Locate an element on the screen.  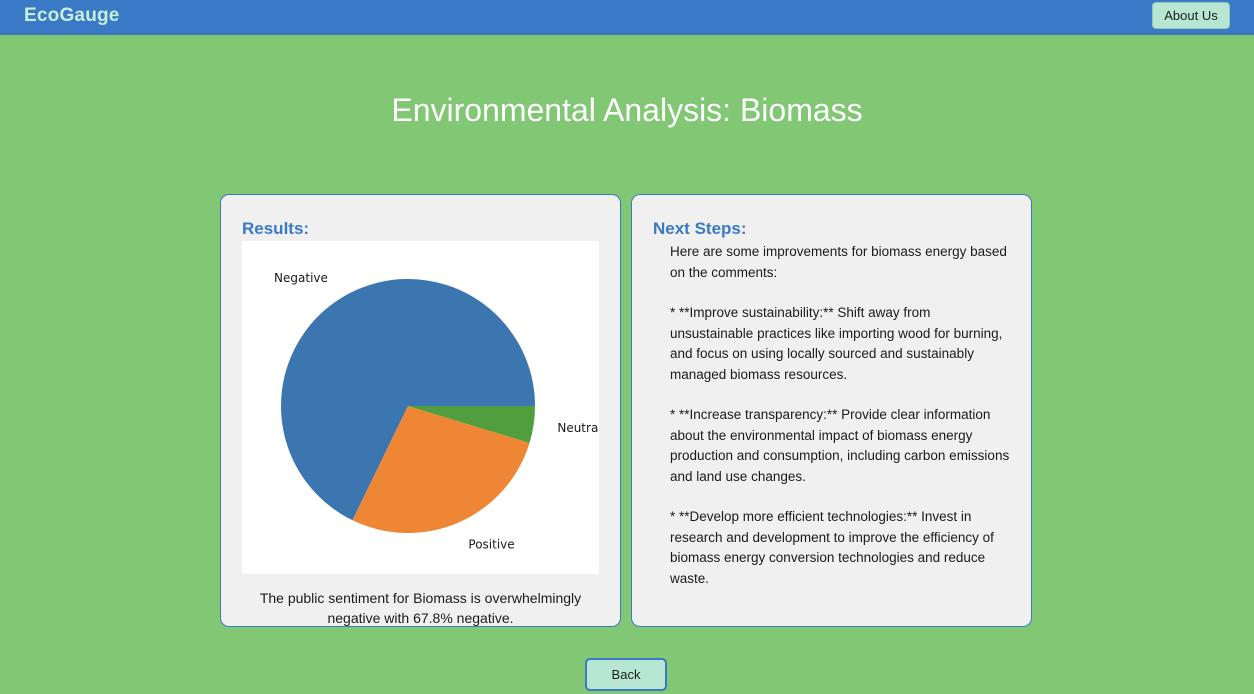
pie-label-negative: Negative is located at coordinates (301, 278).